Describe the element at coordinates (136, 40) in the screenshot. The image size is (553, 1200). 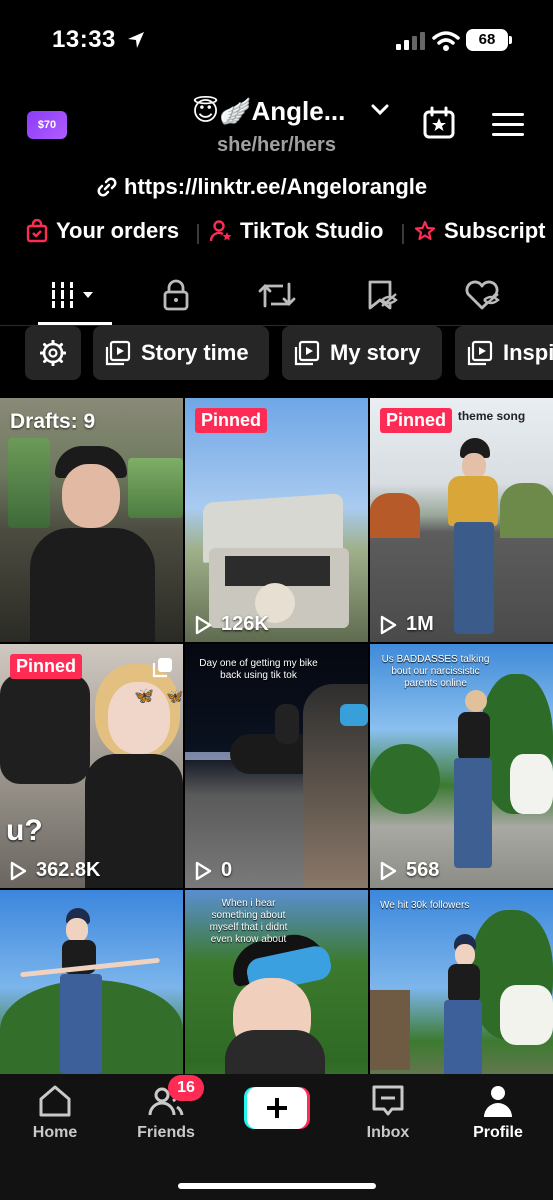
I see `location-arrow-icon` at that location.